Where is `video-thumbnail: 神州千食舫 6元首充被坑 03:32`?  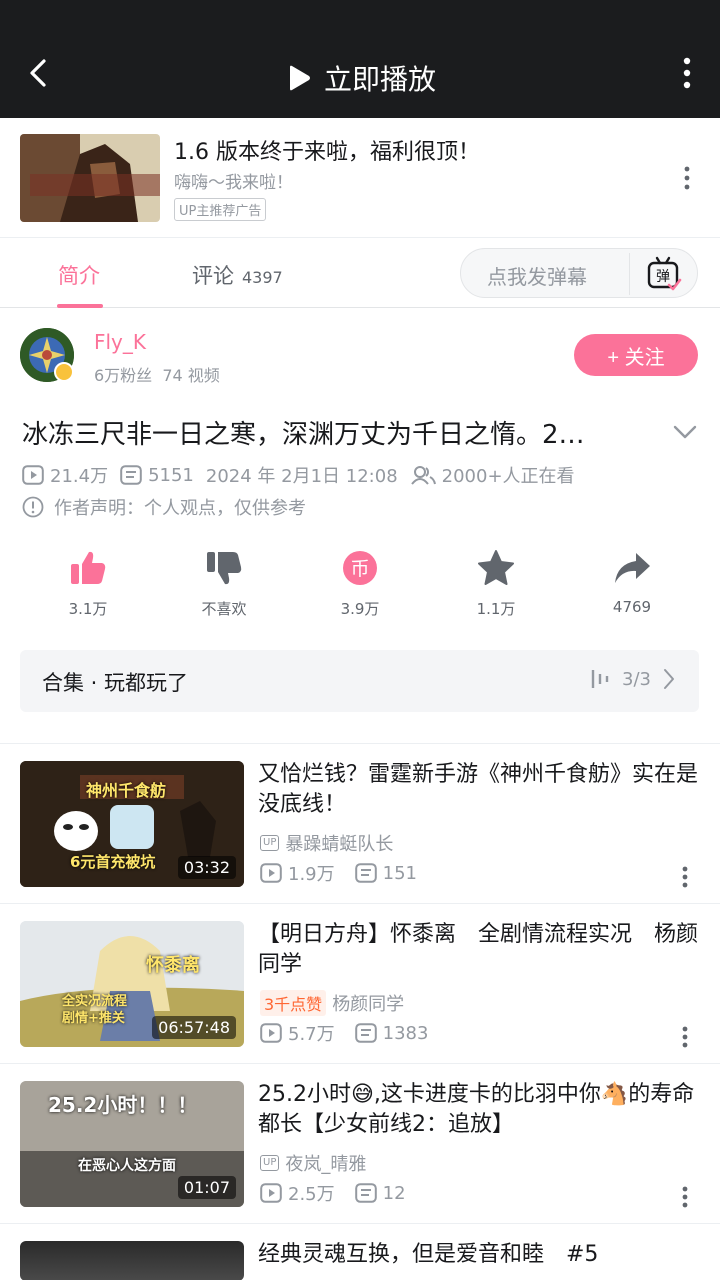 video-thumbnail: 神州千食舫 6元首充被坑 03:32 is located at coordinates (132, 824).